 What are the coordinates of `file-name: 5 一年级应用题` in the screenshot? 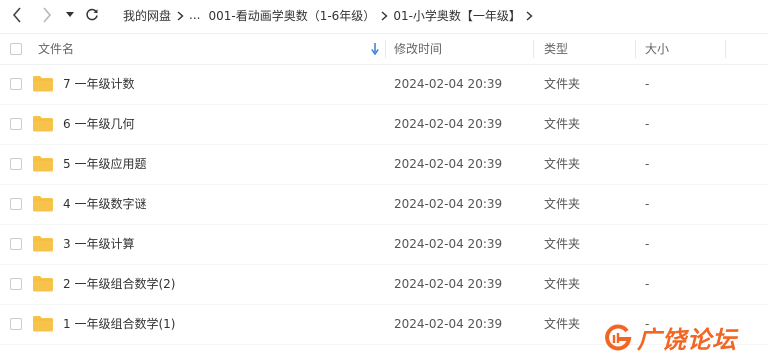 It's located at (104, 164).